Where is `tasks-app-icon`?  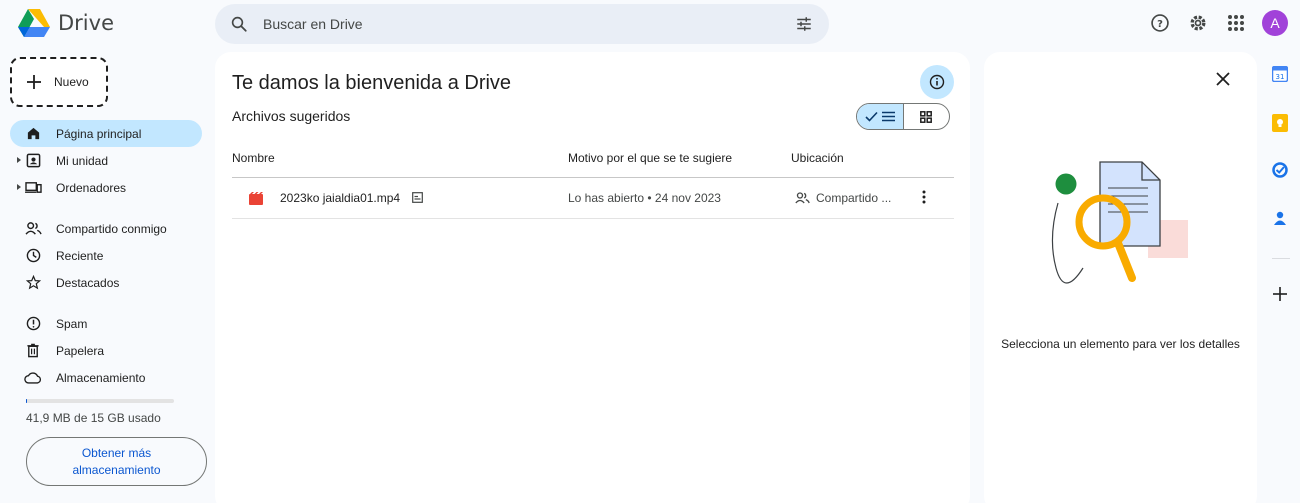
tasks-app-icon is located at coordinates (1280, 172).